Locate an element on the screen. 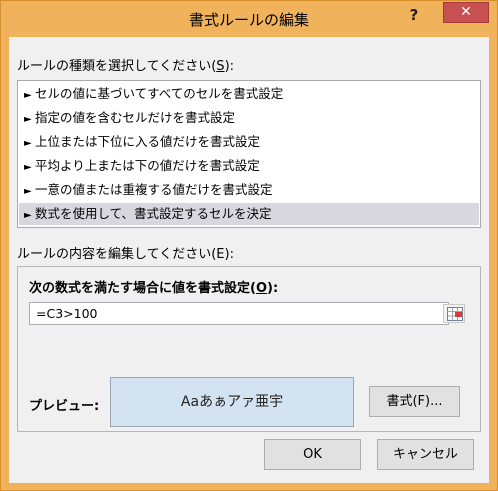 The width and height of the screenshot is (498, 491). rule-type-item: ► 上位または下位に入る値だけを書式設定 is located at coordinates (249, 142).